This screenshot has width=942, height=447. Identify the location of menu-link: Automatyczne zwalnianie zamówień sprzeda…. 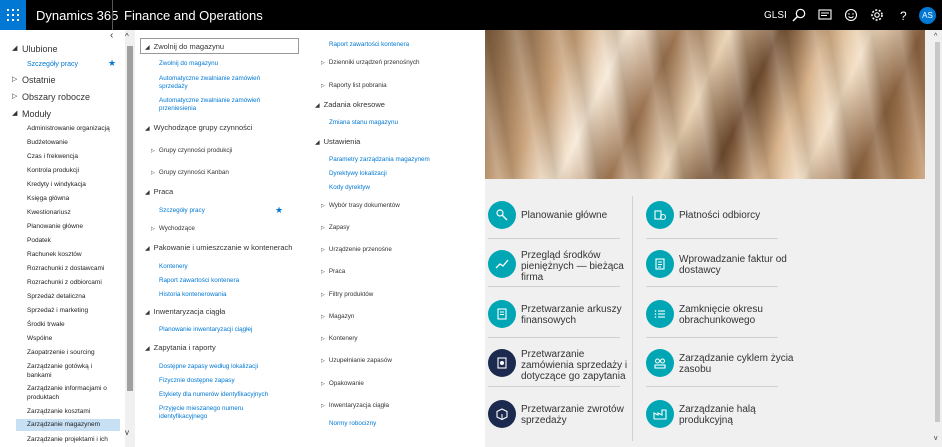
(215, 83).